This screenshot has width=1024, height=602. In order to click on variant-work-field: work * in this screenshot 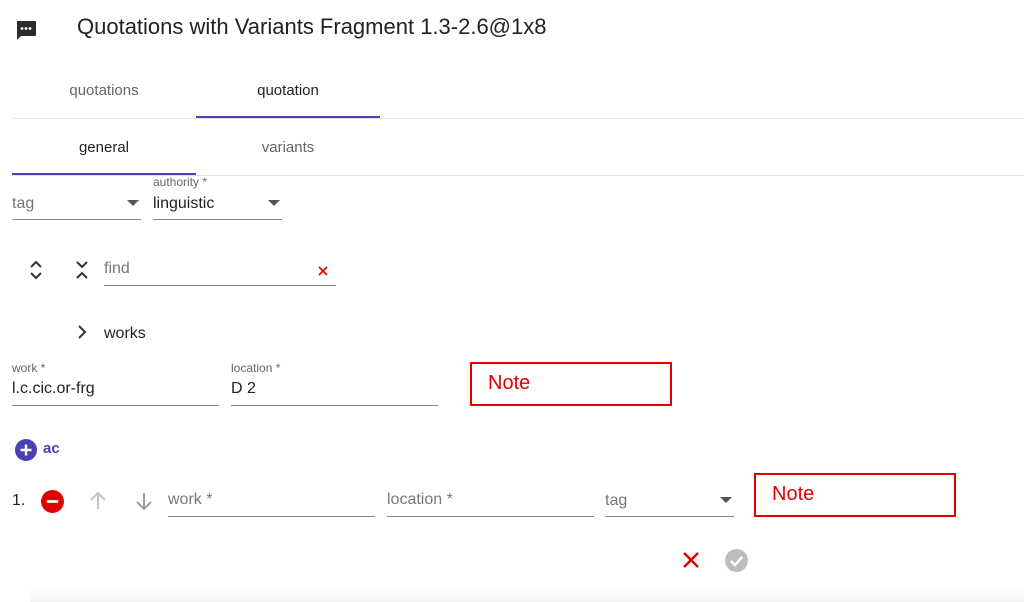, I will do `click(271, 500)`.